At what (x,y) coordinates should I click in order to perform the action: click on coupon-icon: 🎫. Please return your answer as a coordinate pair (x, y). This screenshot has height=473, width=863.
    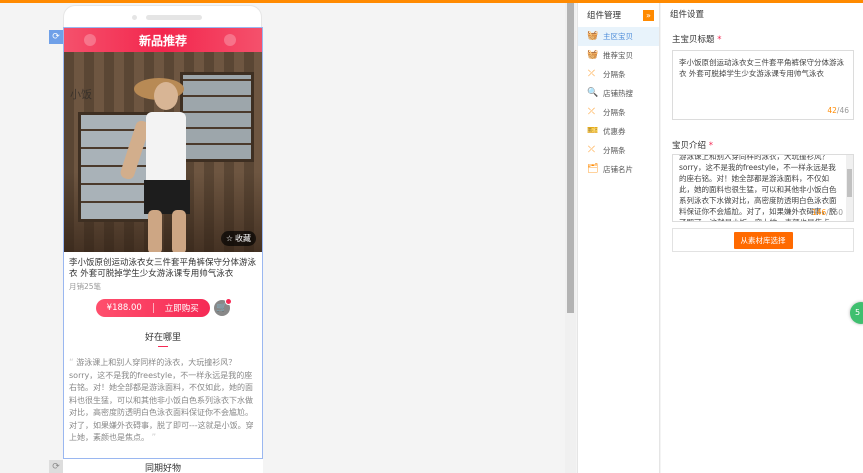
    Looking at the image, I should click on (593, 131).